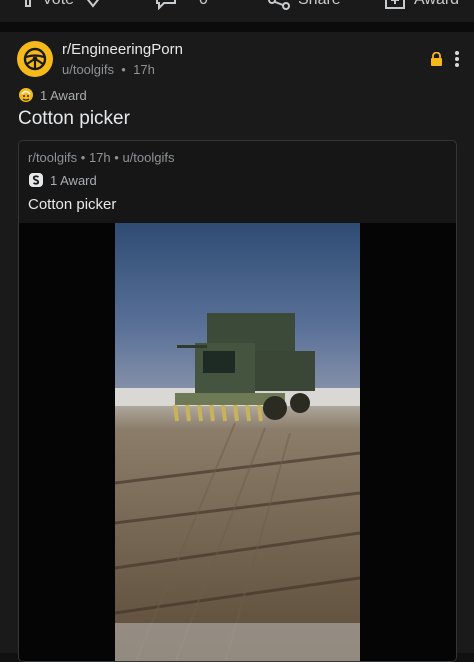 The width and height of the screenshot is (474, 662). What do you see at coordinates (72, 204) in the screenshot?
I see `crosspost-title: Cotton picker` at bounding box center [72, 204].